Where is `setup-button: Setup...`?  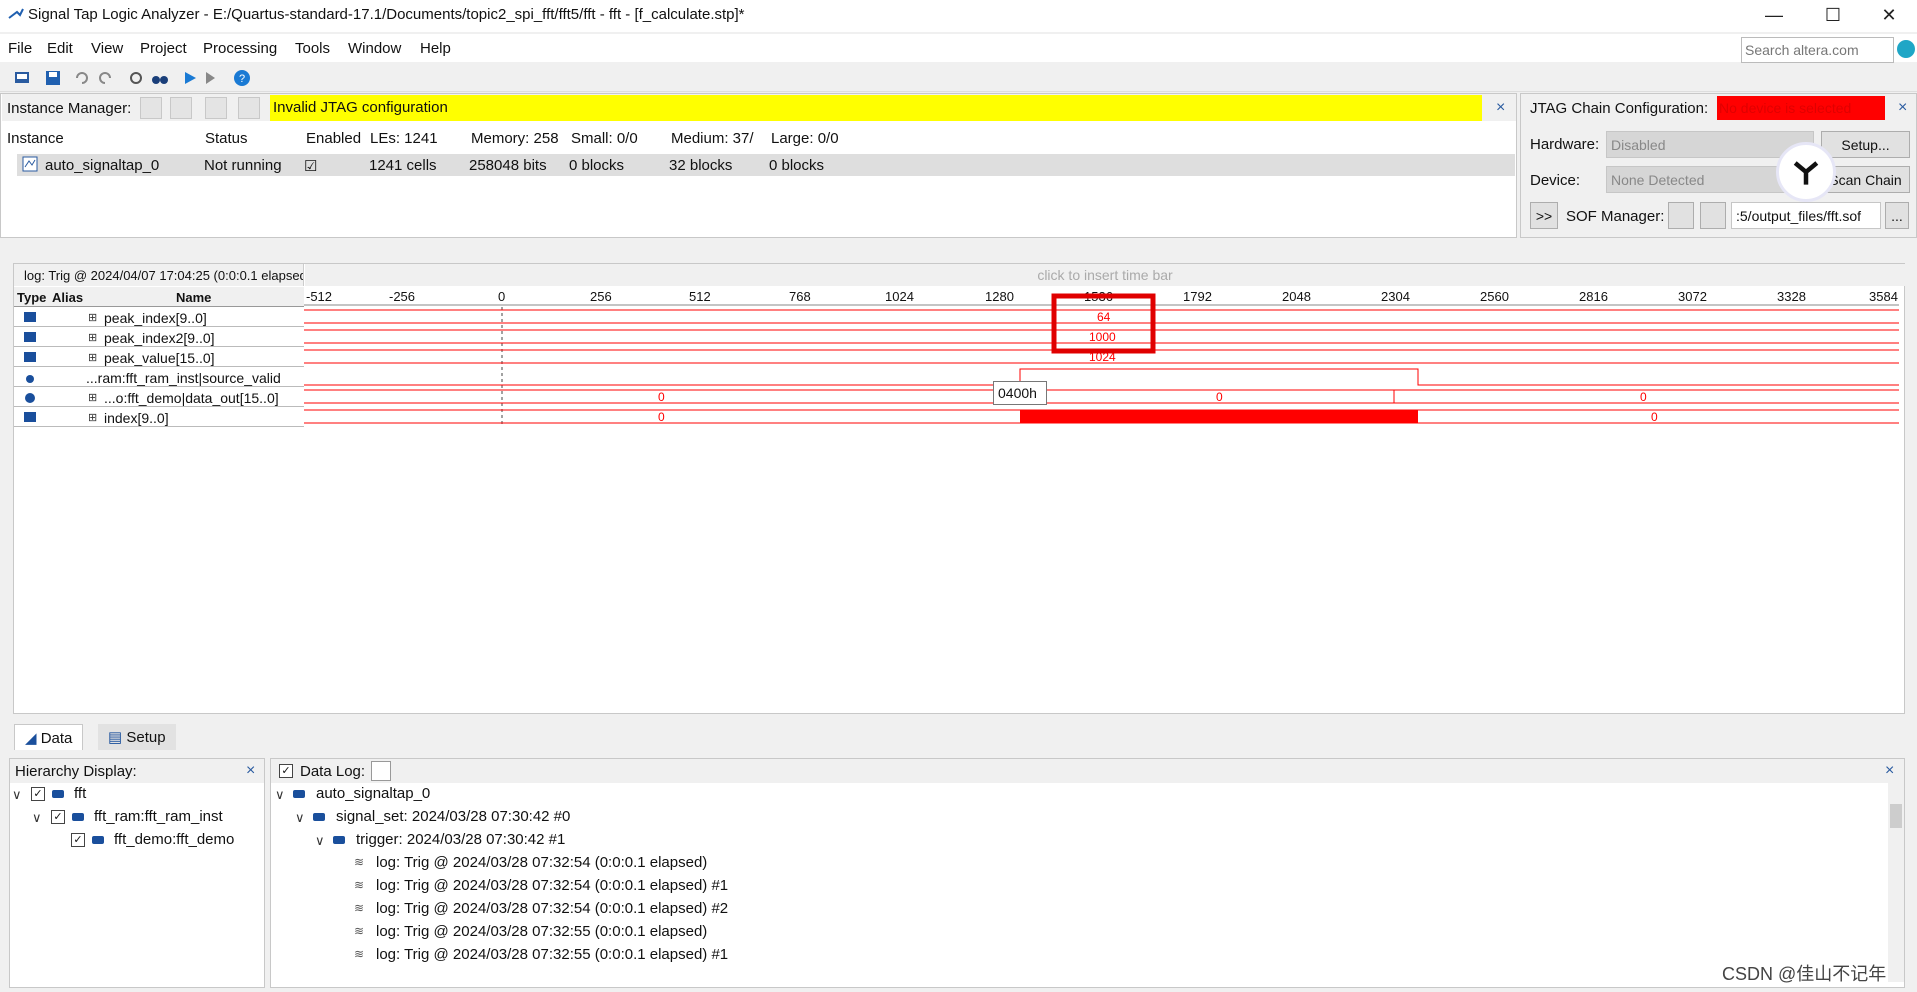 setup-button: Setup... is located at coordinates (1865, 144).